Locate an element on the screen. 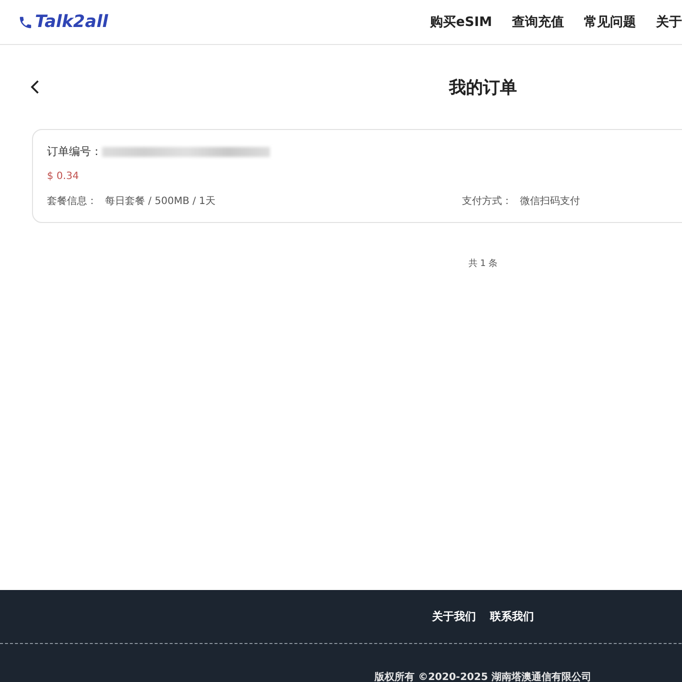  order-card: 订单编号： $ 0.34 套餐信息： 每日套餐 / 500MB / 1天 支付方式： 微信扫码支付 is located at coordinates (357, 176).